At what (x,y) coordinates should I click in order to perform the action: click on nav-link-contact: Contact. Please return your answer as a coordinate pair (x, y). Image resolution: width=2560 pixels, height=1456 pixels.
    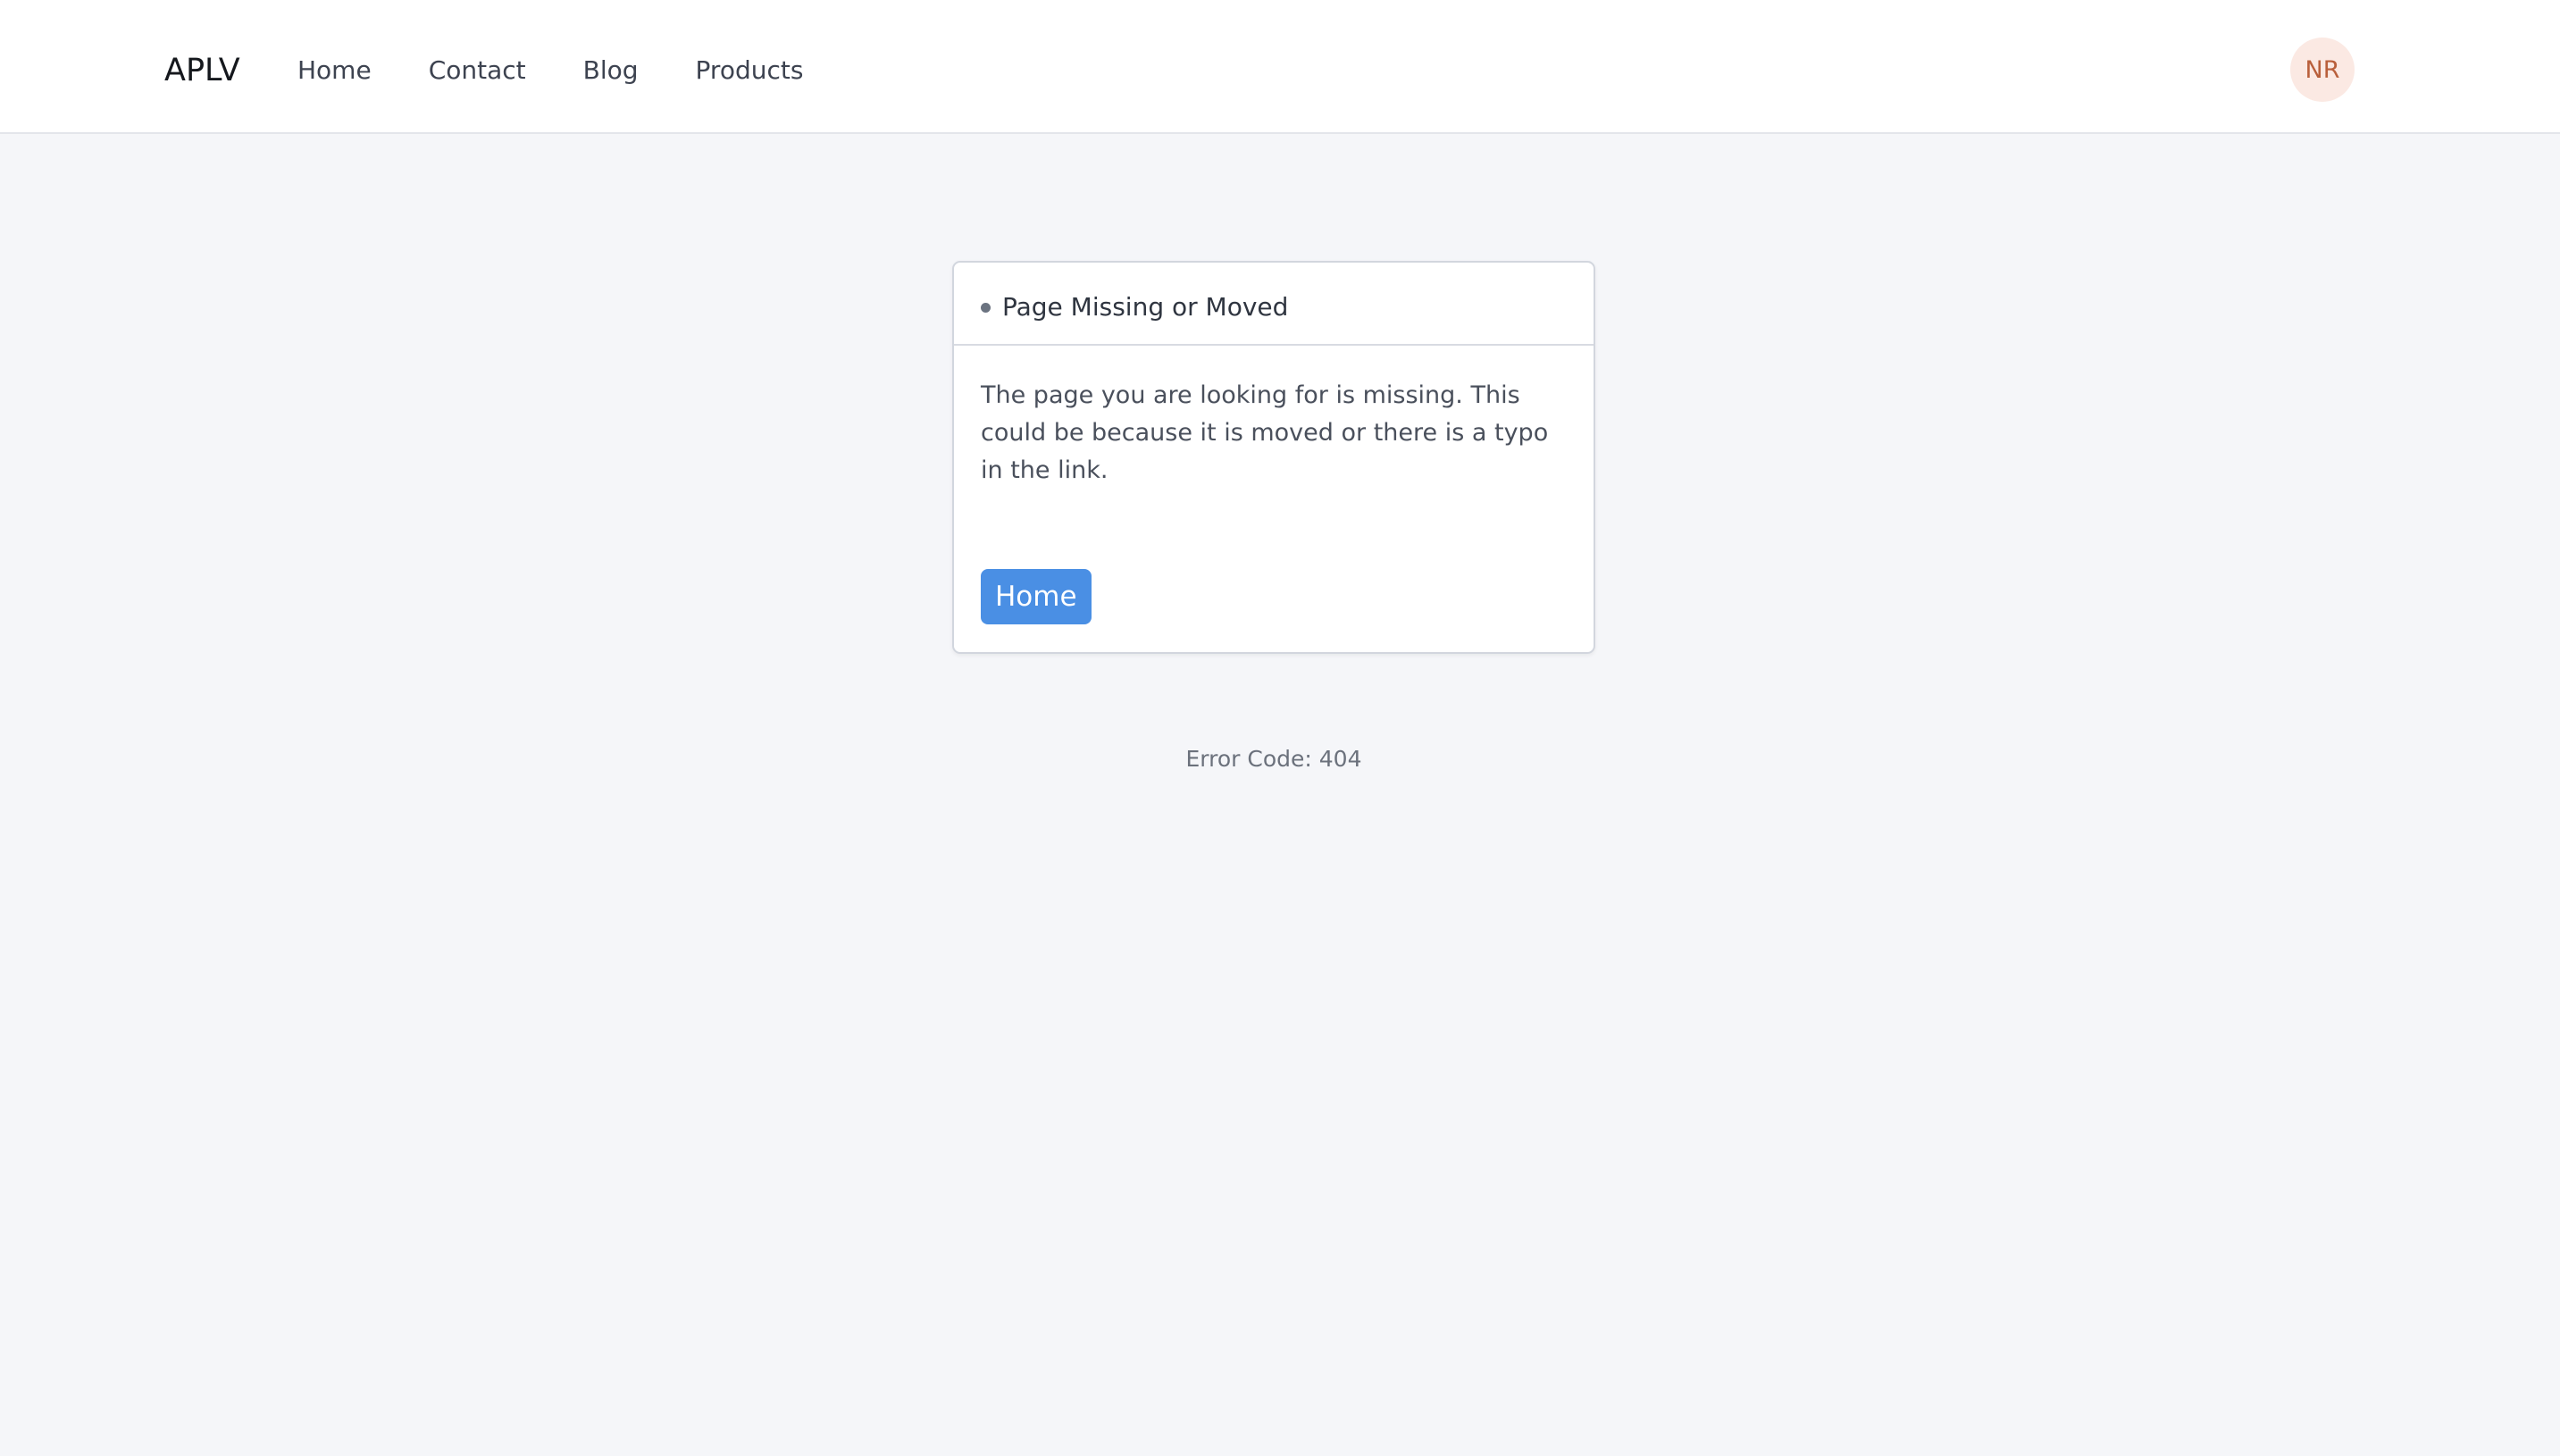
    Looking at the image, I should click on (477, 70).